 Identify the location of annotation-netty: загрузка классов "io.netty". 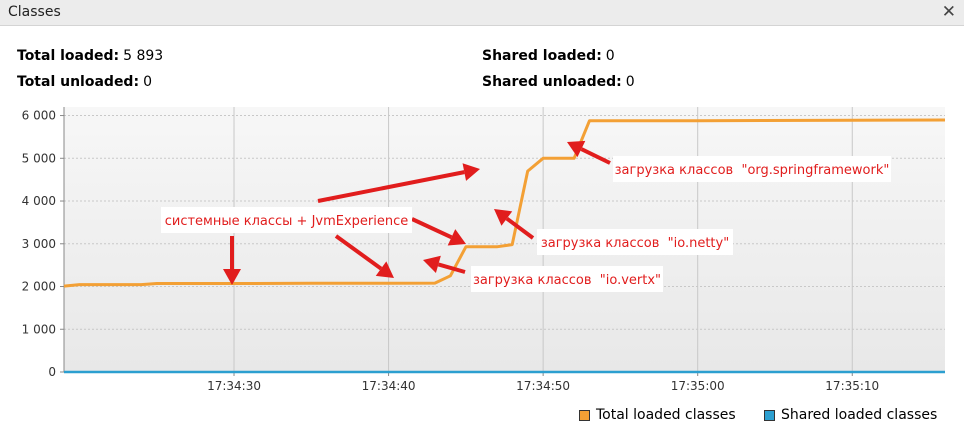
(635, 243).